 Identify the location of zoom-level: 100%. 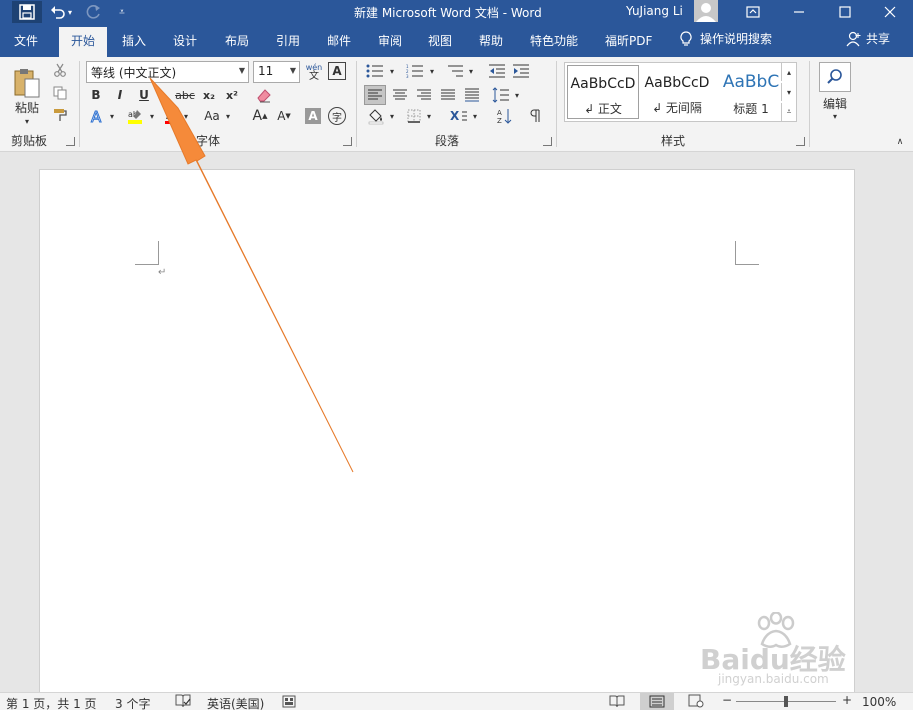
(879, 702).